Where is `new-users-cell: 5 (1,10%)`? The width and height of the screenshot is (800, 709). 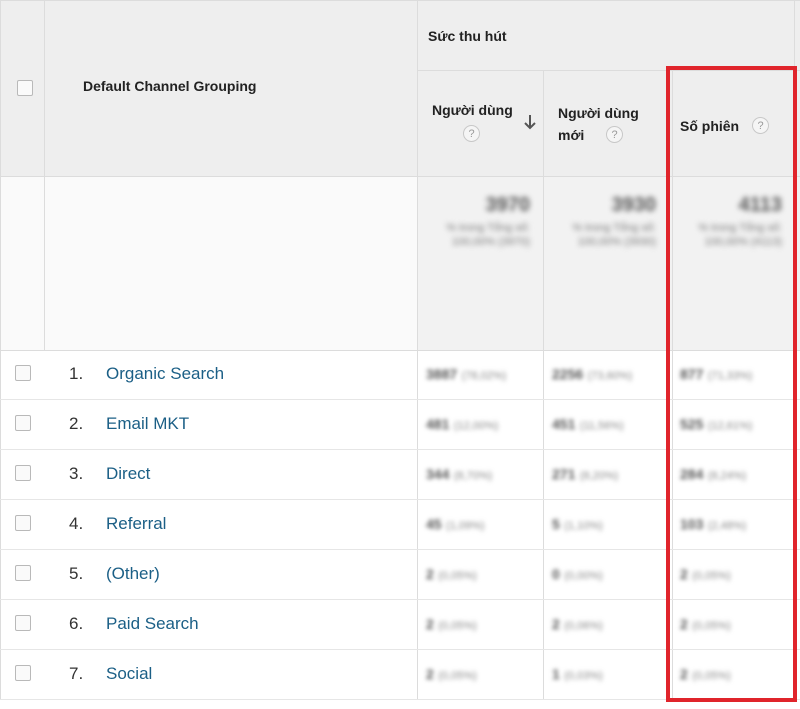 new-users-cell: 5 (1,10%) is located at coordinates (577, 524).